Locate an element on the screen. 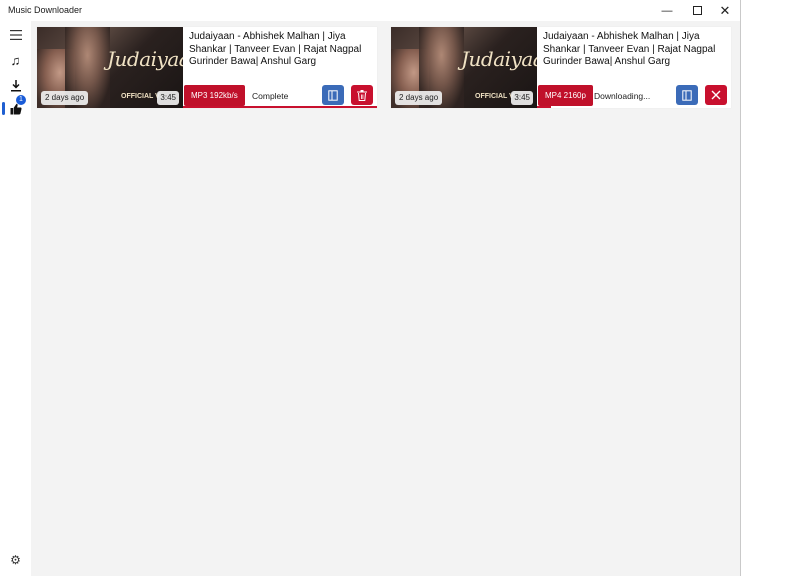 The image size is (803, 576). sidebar-item-liked is located at coordinates (15, 109).